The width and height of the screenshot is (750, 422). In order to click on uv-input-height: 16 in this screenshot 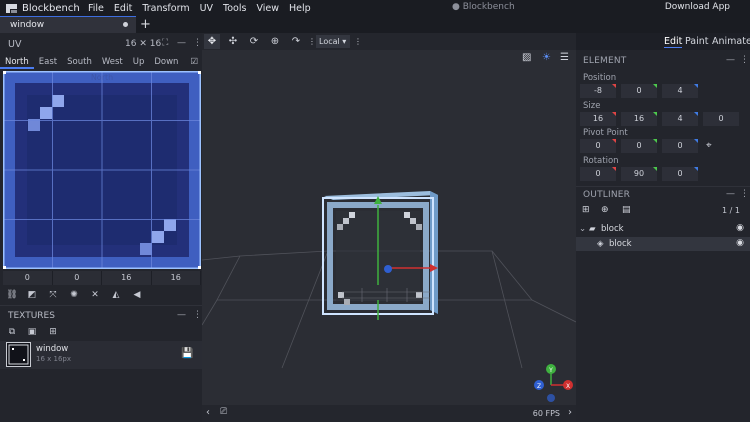, I will do `click(176, 278)`.